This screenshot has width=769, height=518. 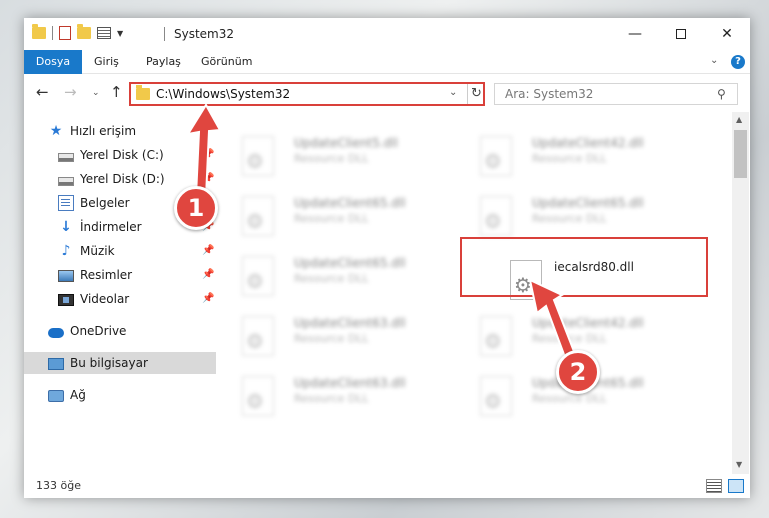 What do you see at coordinates (740, 154) in the screenshot?
I see `scroll-thumb` at bounding box center [740, 154].